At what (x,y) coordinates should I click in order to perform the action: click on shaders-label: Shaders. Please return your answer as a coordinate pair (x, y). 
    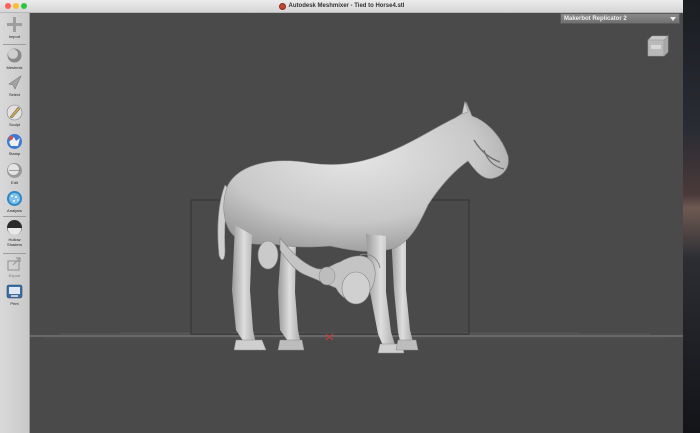
    Looking at the image, I should click on (14, 244).